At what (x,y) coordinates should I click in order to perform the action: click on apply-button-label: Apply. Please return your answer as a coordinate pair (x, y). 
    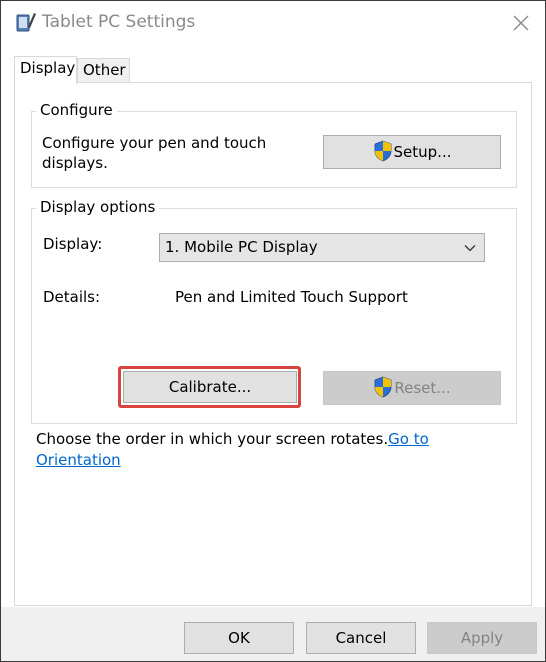
    Looking at the image, I should click on (482, 638).